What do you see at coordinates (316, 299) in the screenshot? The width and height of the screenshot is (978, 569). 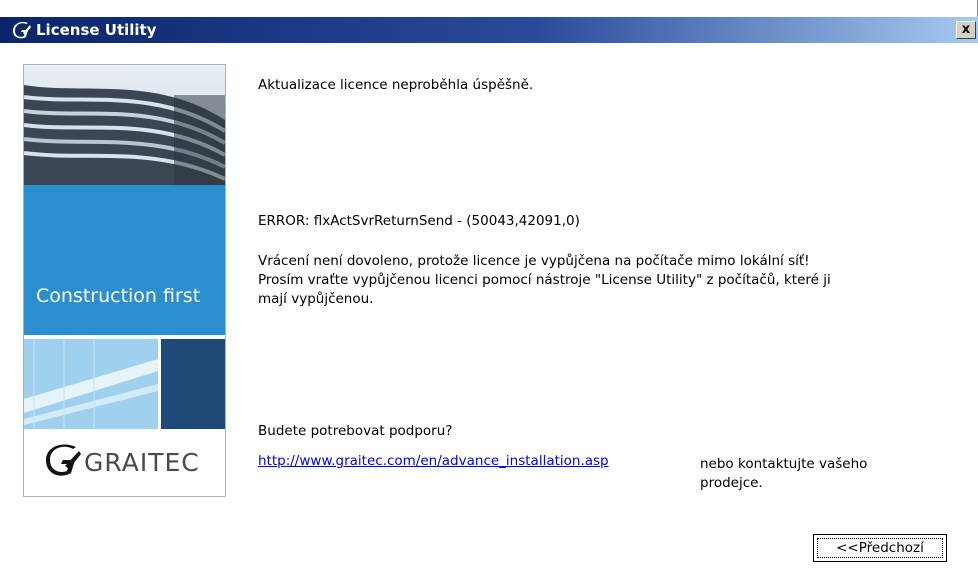 I see `error-detail-line: mají vypůjčenou.` at bounding box center [316, 299].